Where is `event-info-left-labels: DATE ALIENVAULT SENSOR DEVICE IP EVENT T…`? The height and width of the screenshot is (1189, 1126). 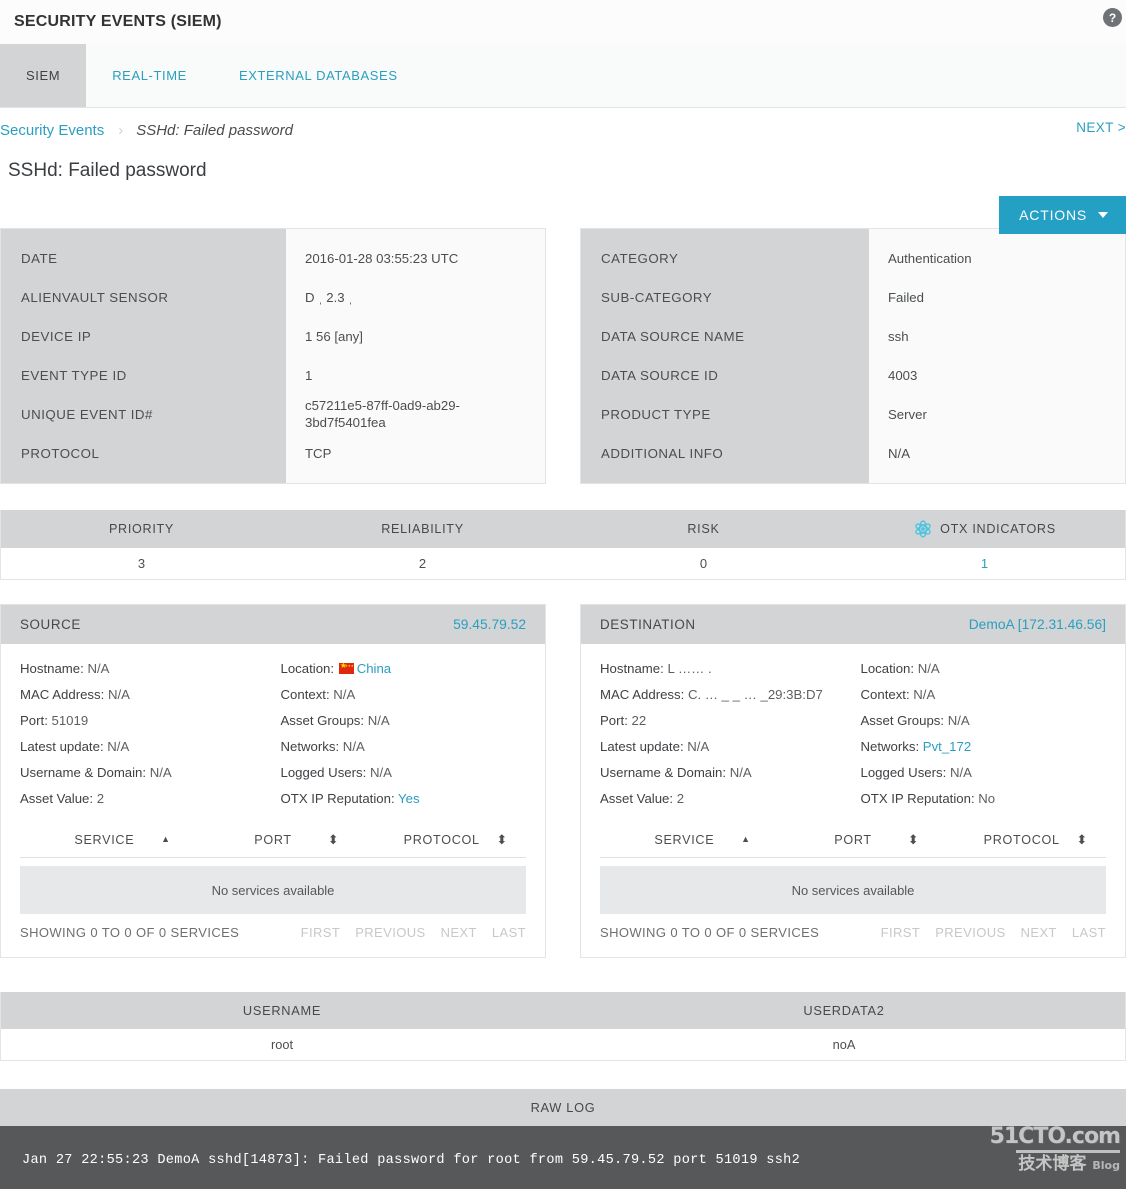
event-info-left-labels: DATE ALIENVAULT SENSOR DEVICE IP EVENT T… is located at coordinates (143, 356).